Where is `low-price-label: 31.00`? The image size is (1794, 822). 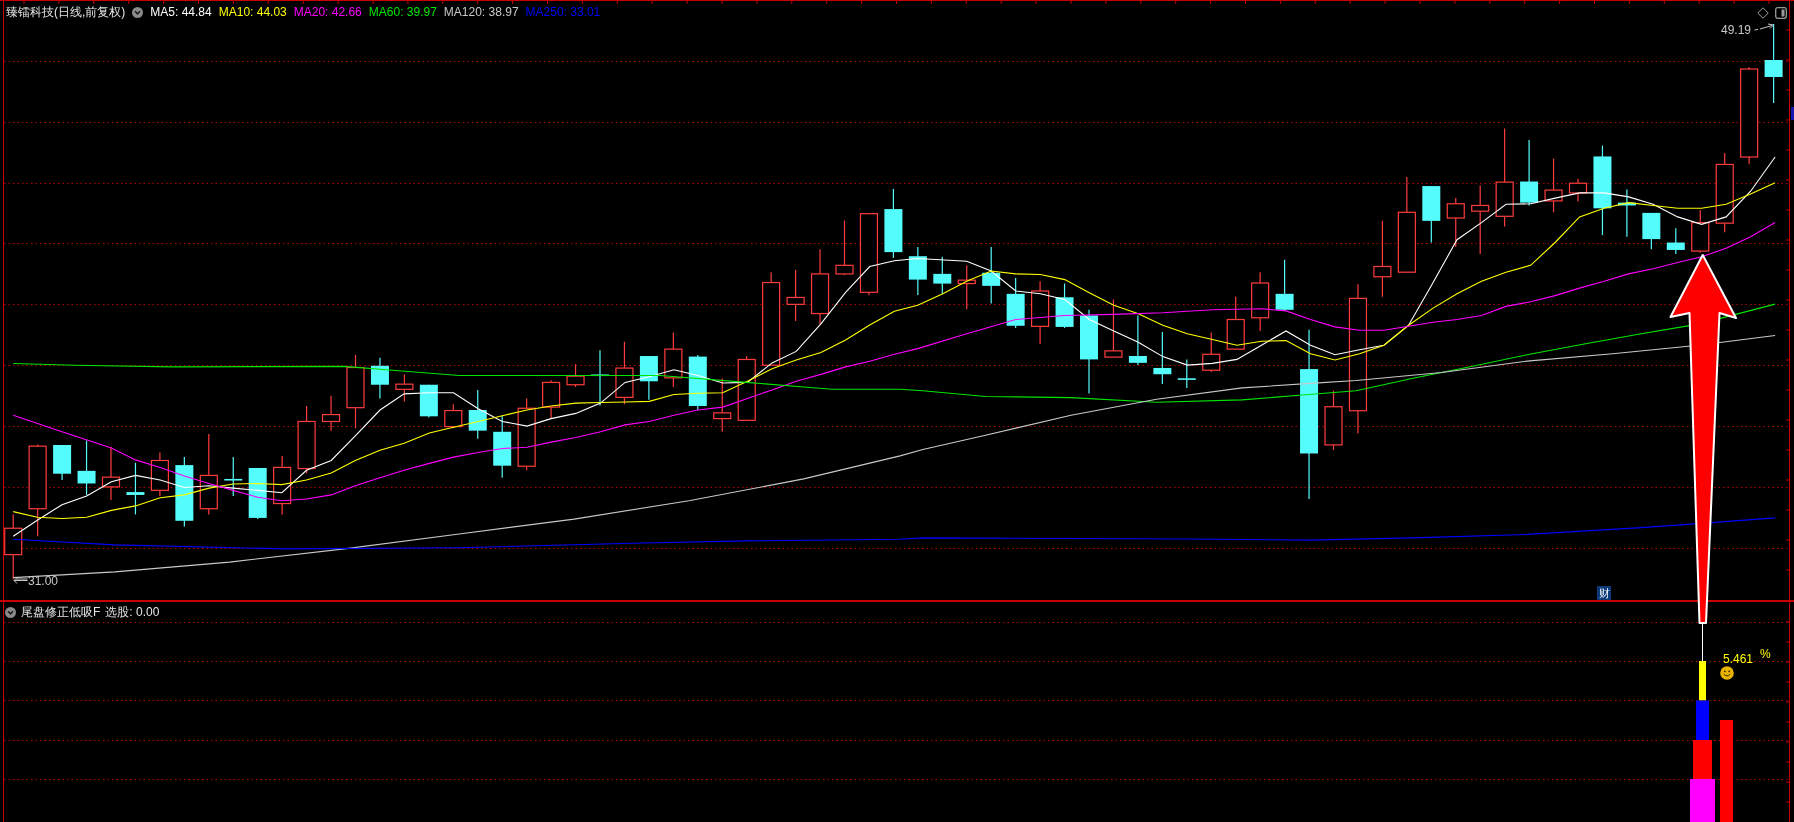 low-price-label: 31.00 is located at coordinates (43, 581).